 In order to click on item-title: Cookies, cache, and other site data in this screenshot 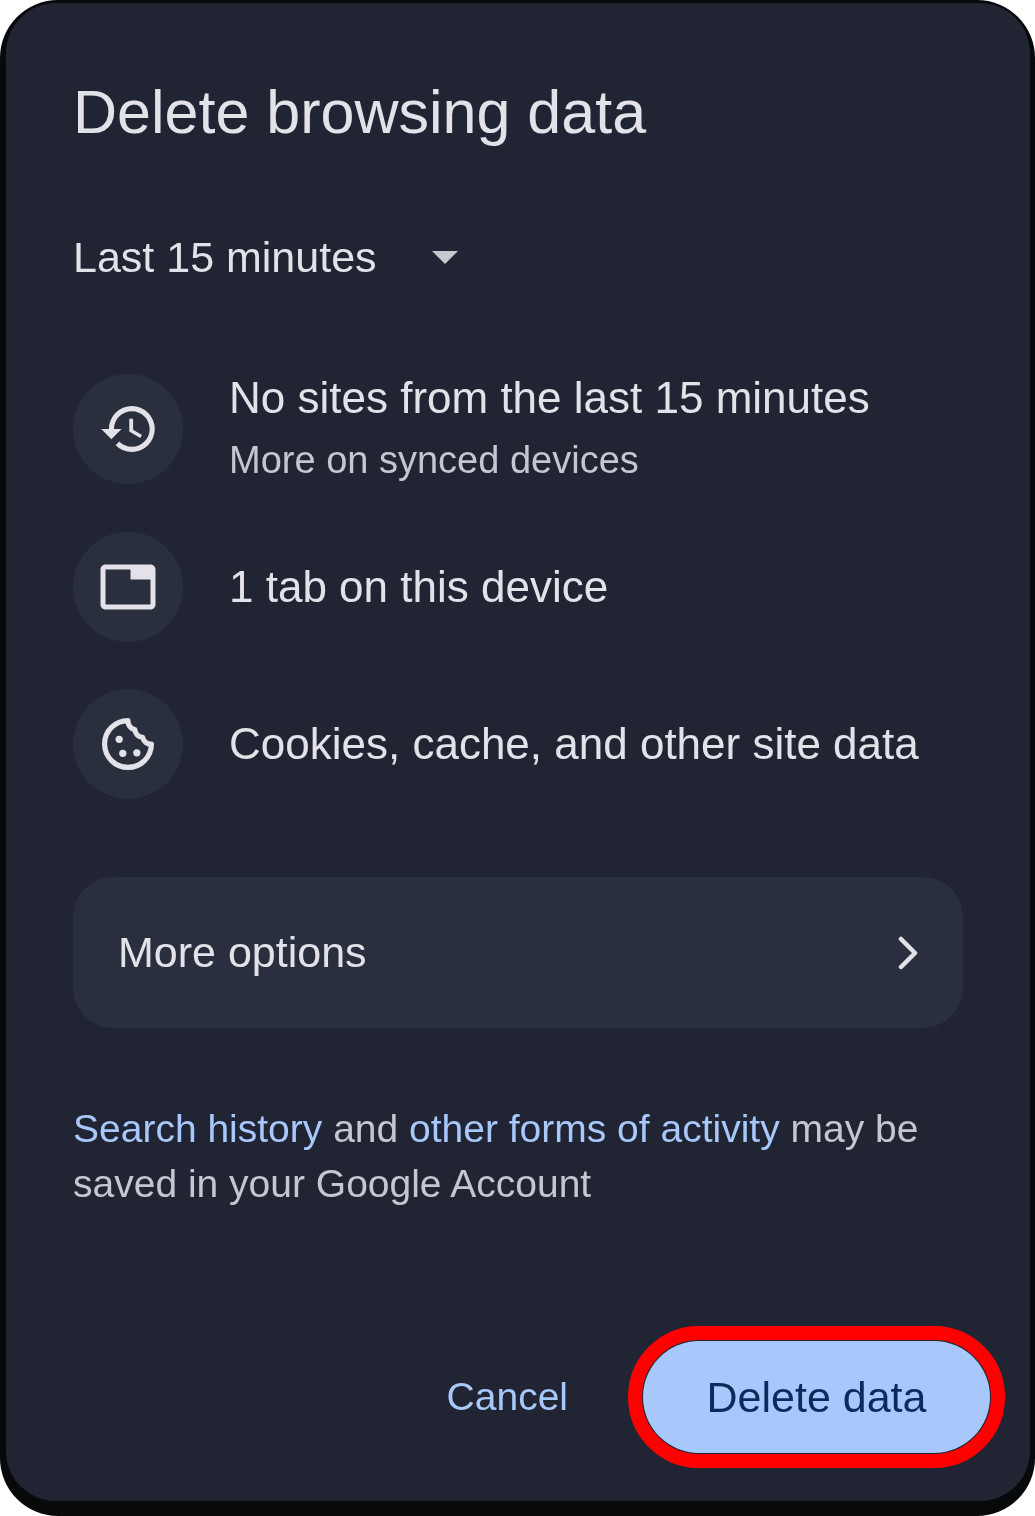, I will do `click(574, 744)`.